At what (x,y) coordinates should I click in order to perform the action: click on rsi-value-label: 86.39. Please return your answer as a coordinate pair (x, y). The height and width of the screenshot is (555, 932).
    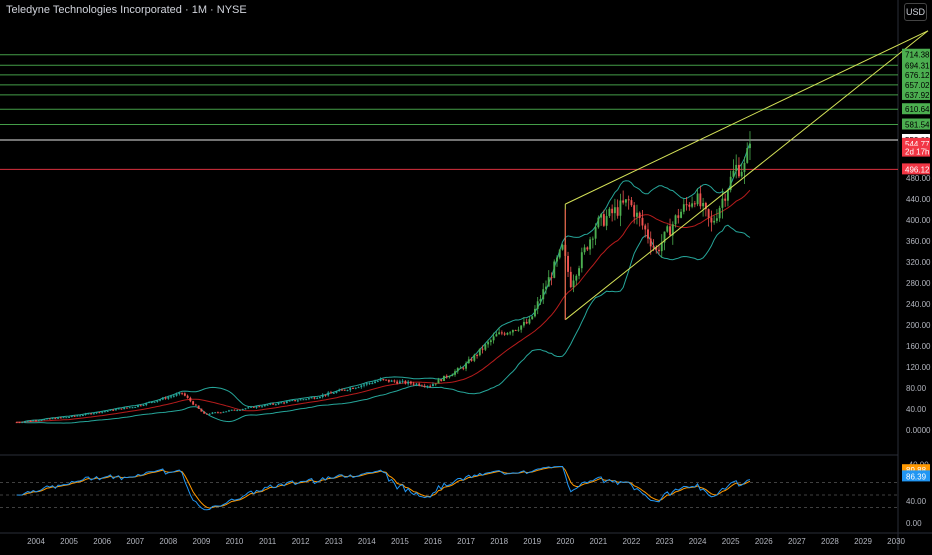
    Looking at the image, I should click on (916, 476).